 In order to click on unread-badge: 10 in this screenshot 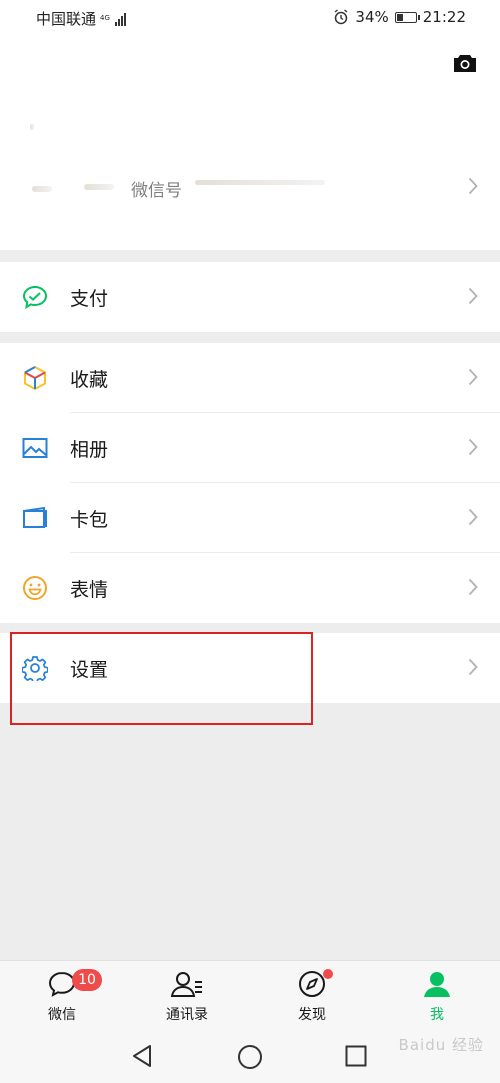, I will do `click(87, 980)`.